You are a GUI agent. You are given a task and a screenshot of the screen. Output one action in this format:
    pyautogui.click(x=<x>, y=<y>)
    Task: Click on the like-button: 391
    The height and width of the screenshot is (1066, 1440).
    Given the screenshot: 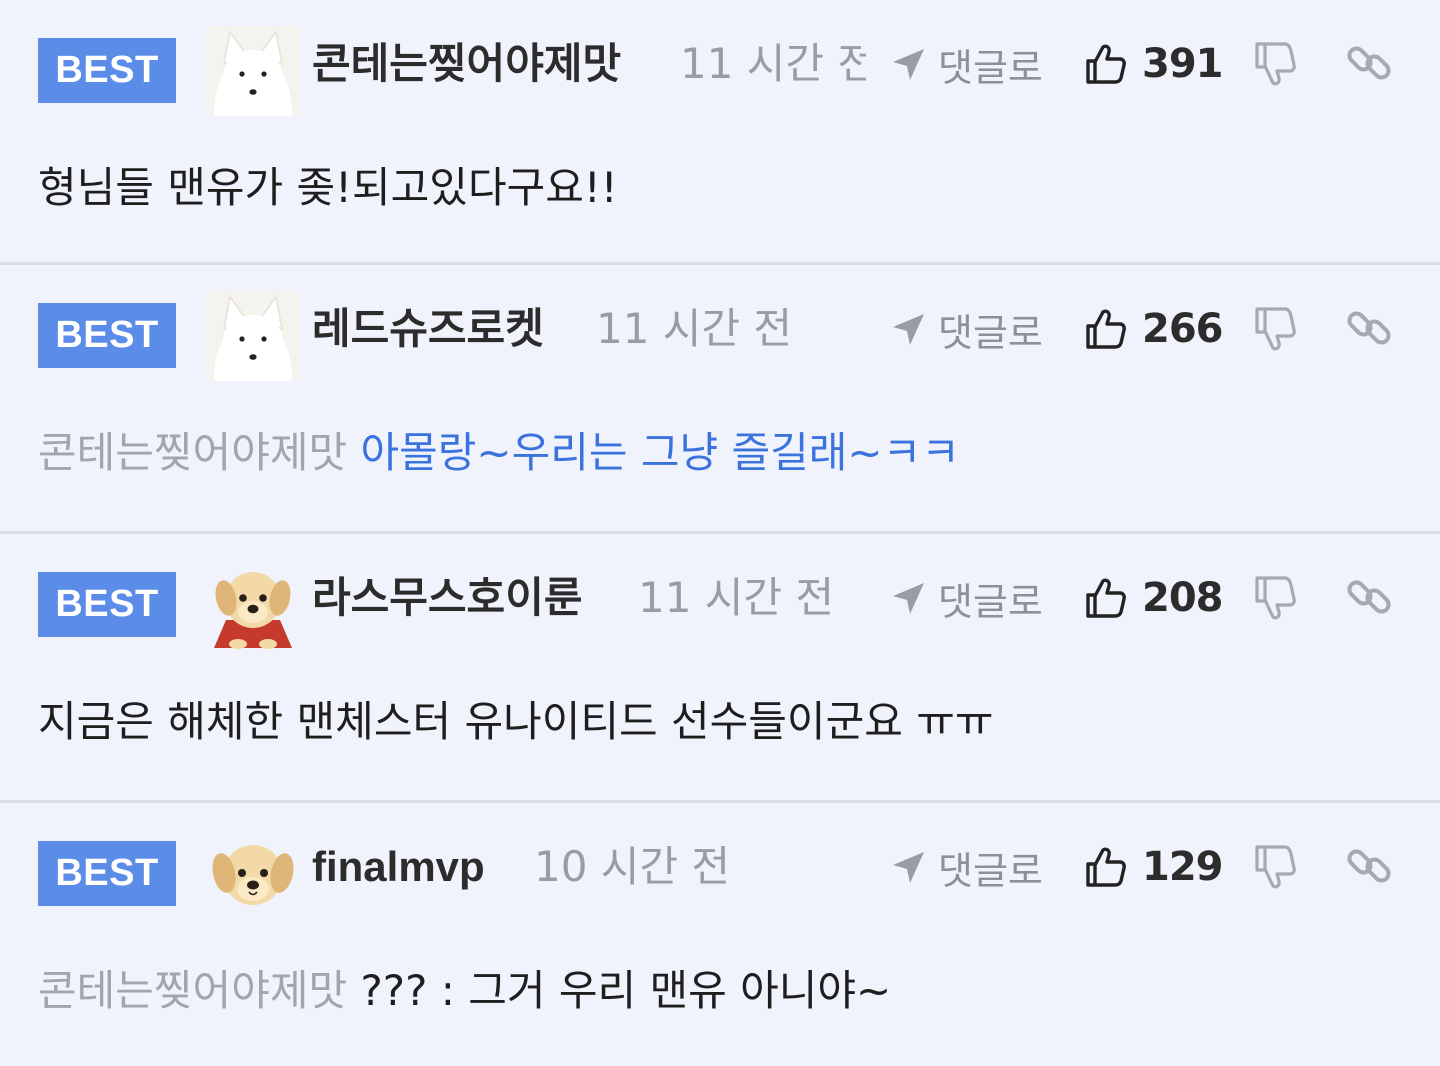 What is the action you would take?
    pyautogui.click(x=1153, y=64)
    